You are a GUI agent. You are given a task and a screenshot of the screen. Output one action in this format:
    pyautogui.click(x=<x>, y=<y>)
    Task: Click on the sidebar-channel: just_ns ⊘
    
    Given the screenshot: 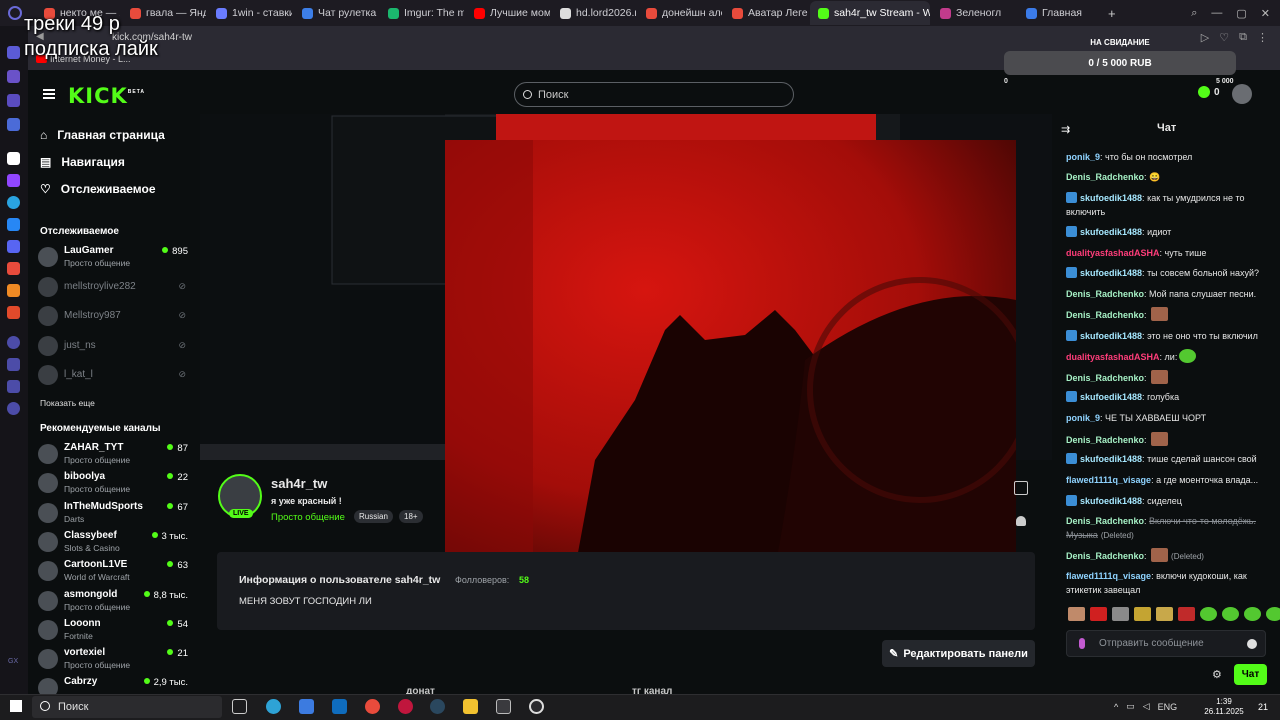 What is the action you would take?
    pyautogui.click(x=113, y=348)
    